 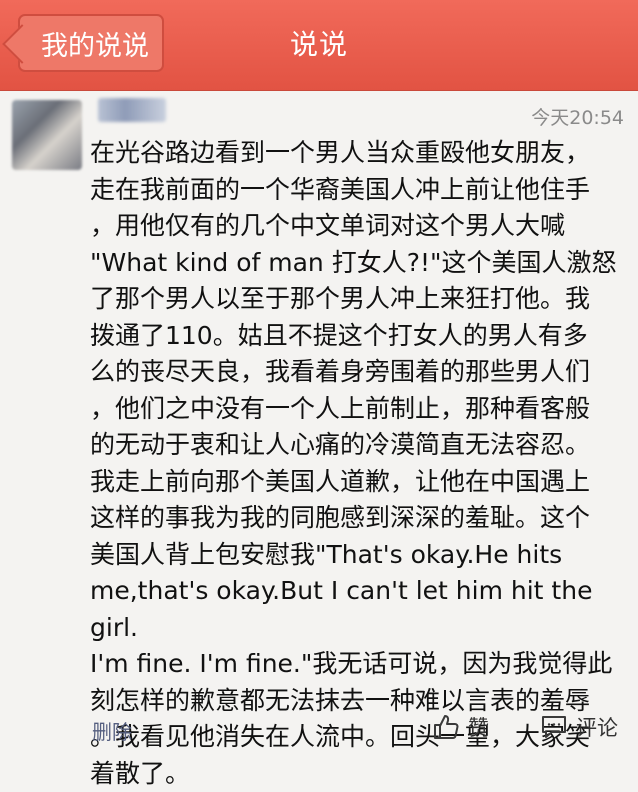 I want to click on comment-button: 评论, so click(x=579, y=727).